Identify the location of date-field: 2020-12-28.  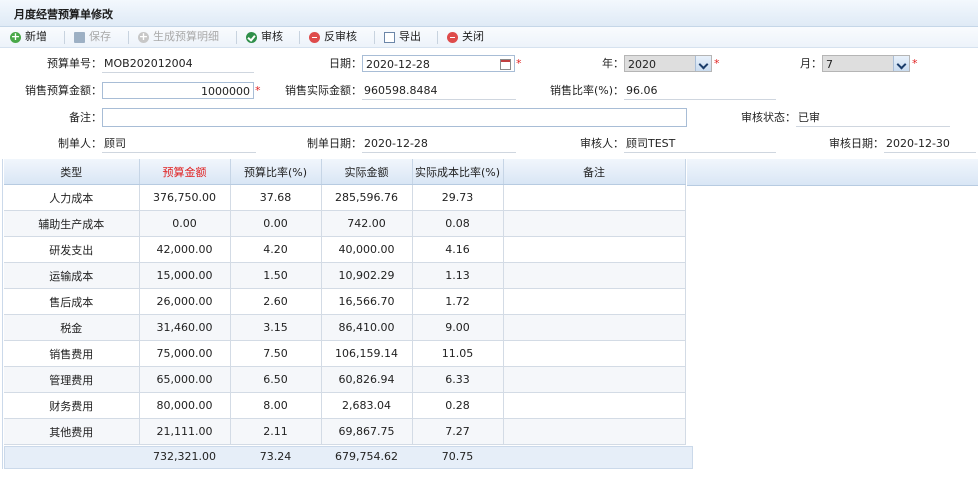
(438, 63).